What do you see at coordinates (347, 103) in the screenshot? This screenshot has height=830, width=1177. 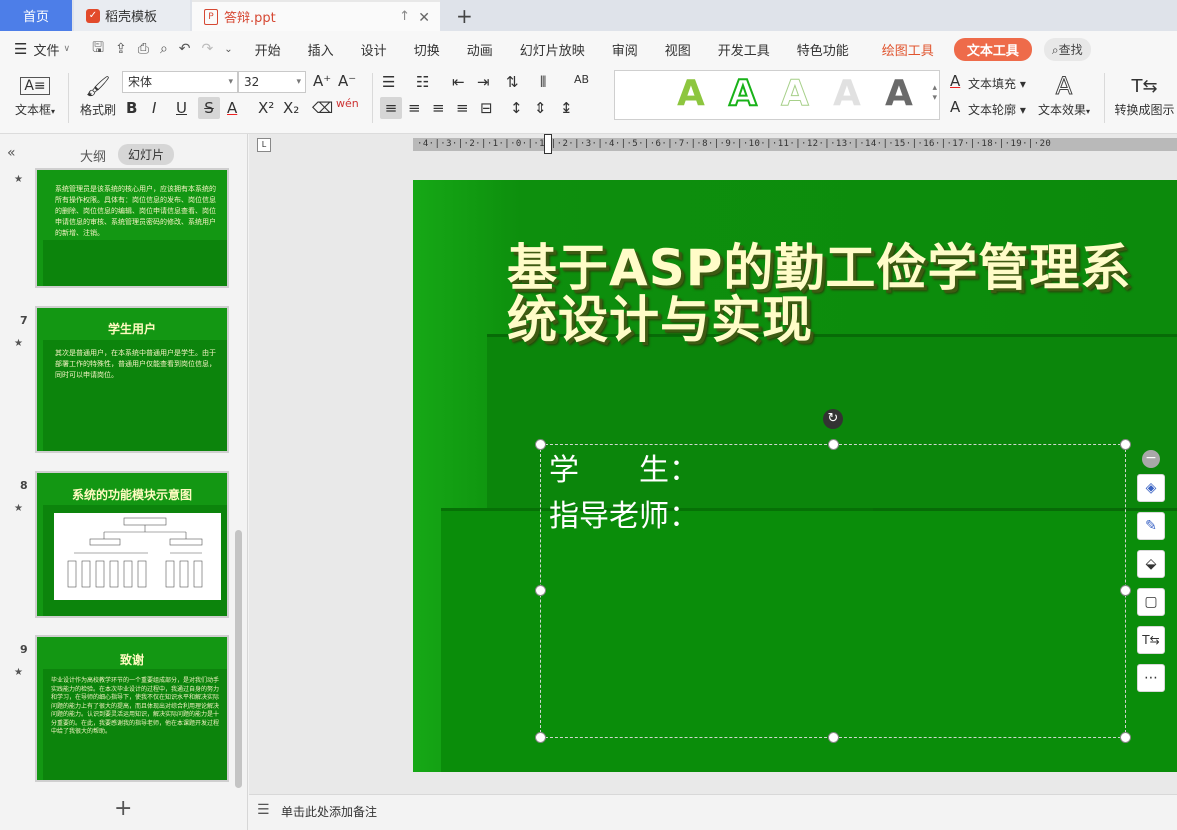 I see `phonetic-guide-icon: wén` at bounding box center [347, 103].